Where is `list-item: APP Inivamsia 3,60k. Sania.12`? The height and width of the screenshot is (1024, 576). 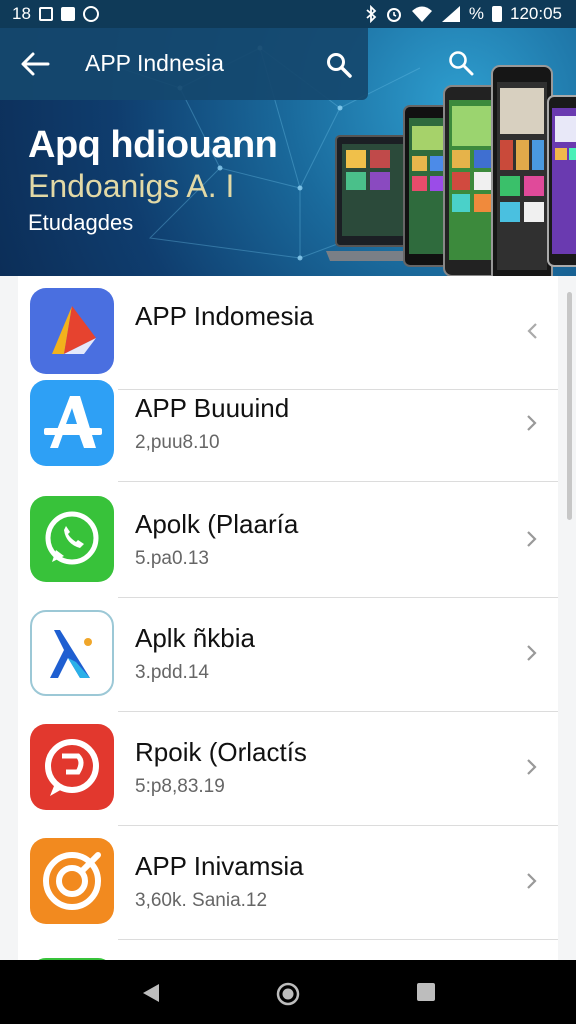 list-item: APP Inivamsia 3,60k. Sania.12 is located at coordinates (288, 883).